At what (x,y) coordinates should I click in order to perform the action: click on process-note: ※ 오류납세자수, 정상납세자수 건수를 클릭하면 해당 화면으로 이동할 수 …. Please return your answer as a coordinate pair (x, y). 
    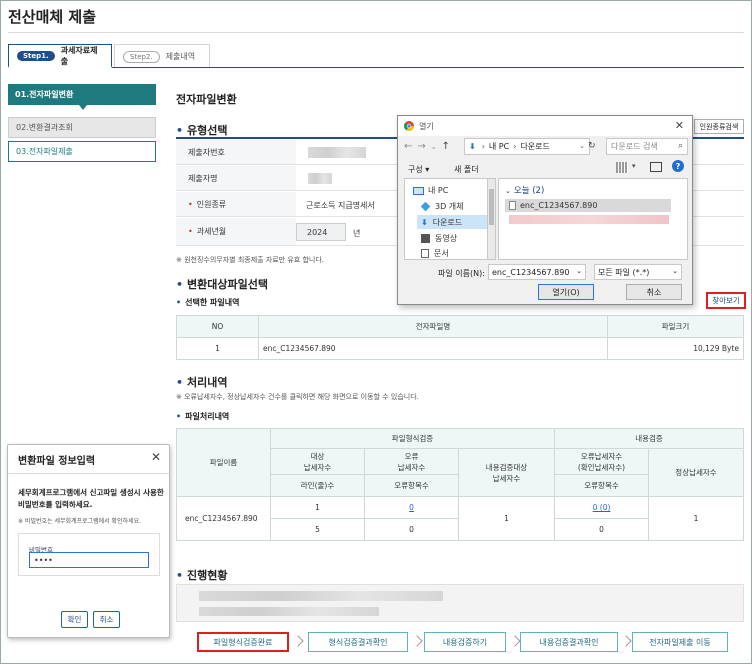
    Looking at the image, I should click on (297, 397).